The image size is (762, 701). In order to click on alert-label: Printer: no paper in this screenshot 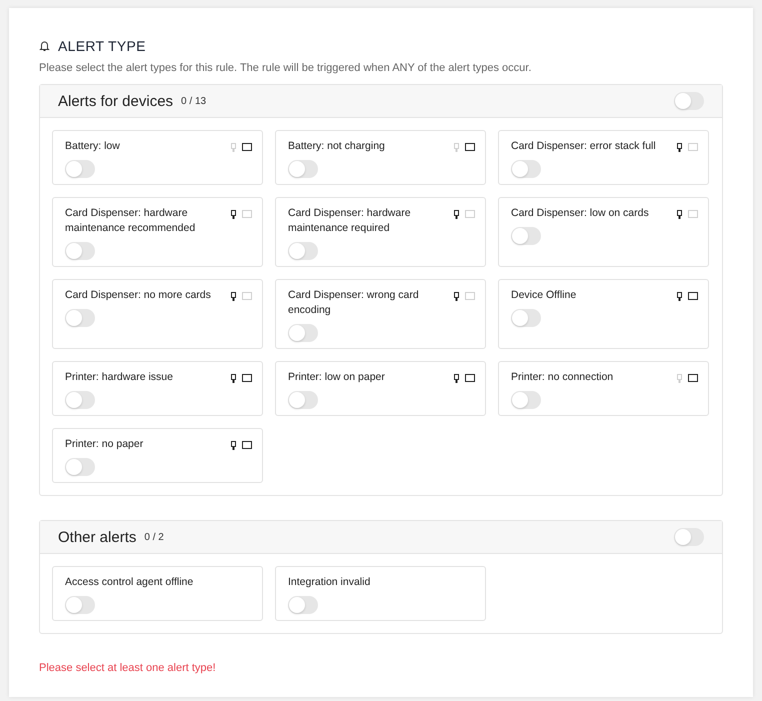, I will do `click(104, 444)`.